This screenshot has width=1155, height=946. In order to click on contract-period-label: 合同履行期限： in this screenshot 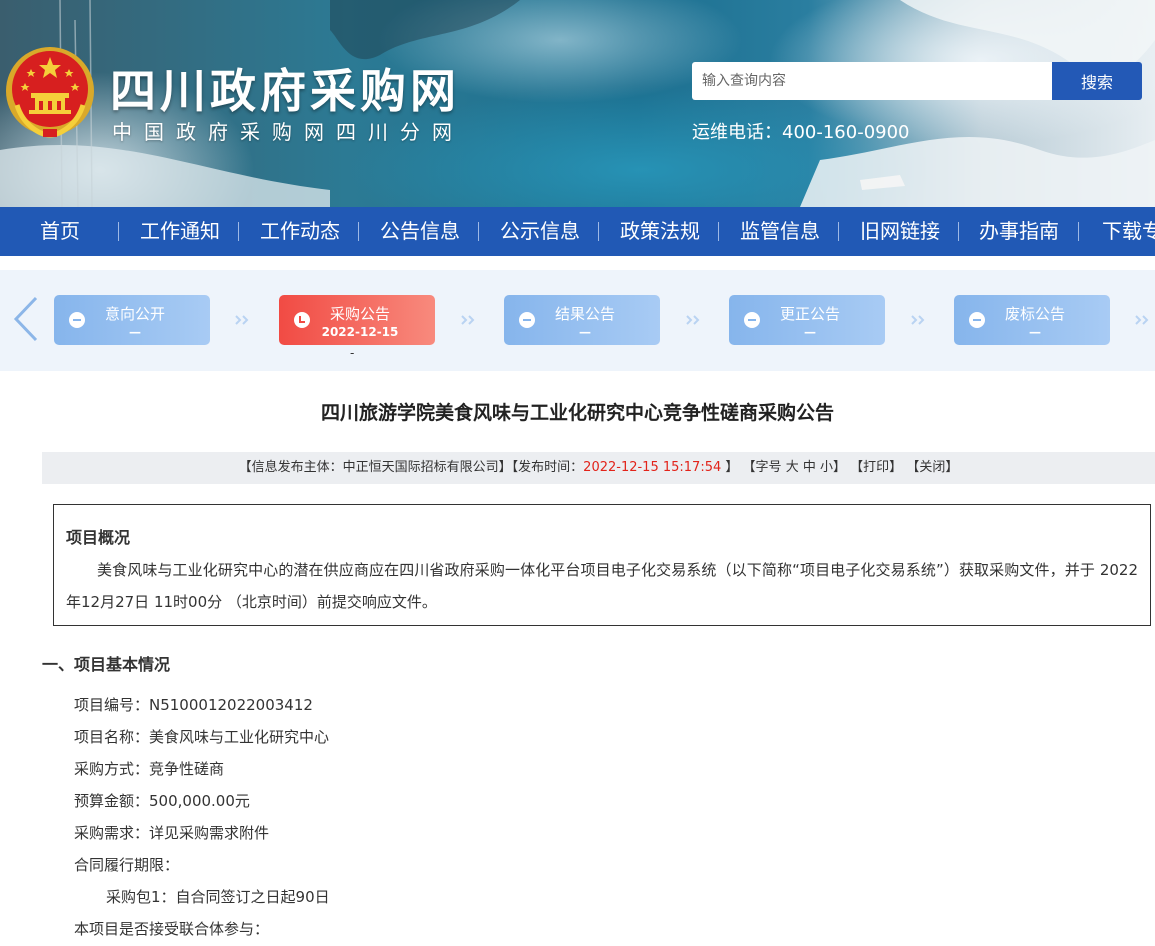, I will do `click(127, 865)`.